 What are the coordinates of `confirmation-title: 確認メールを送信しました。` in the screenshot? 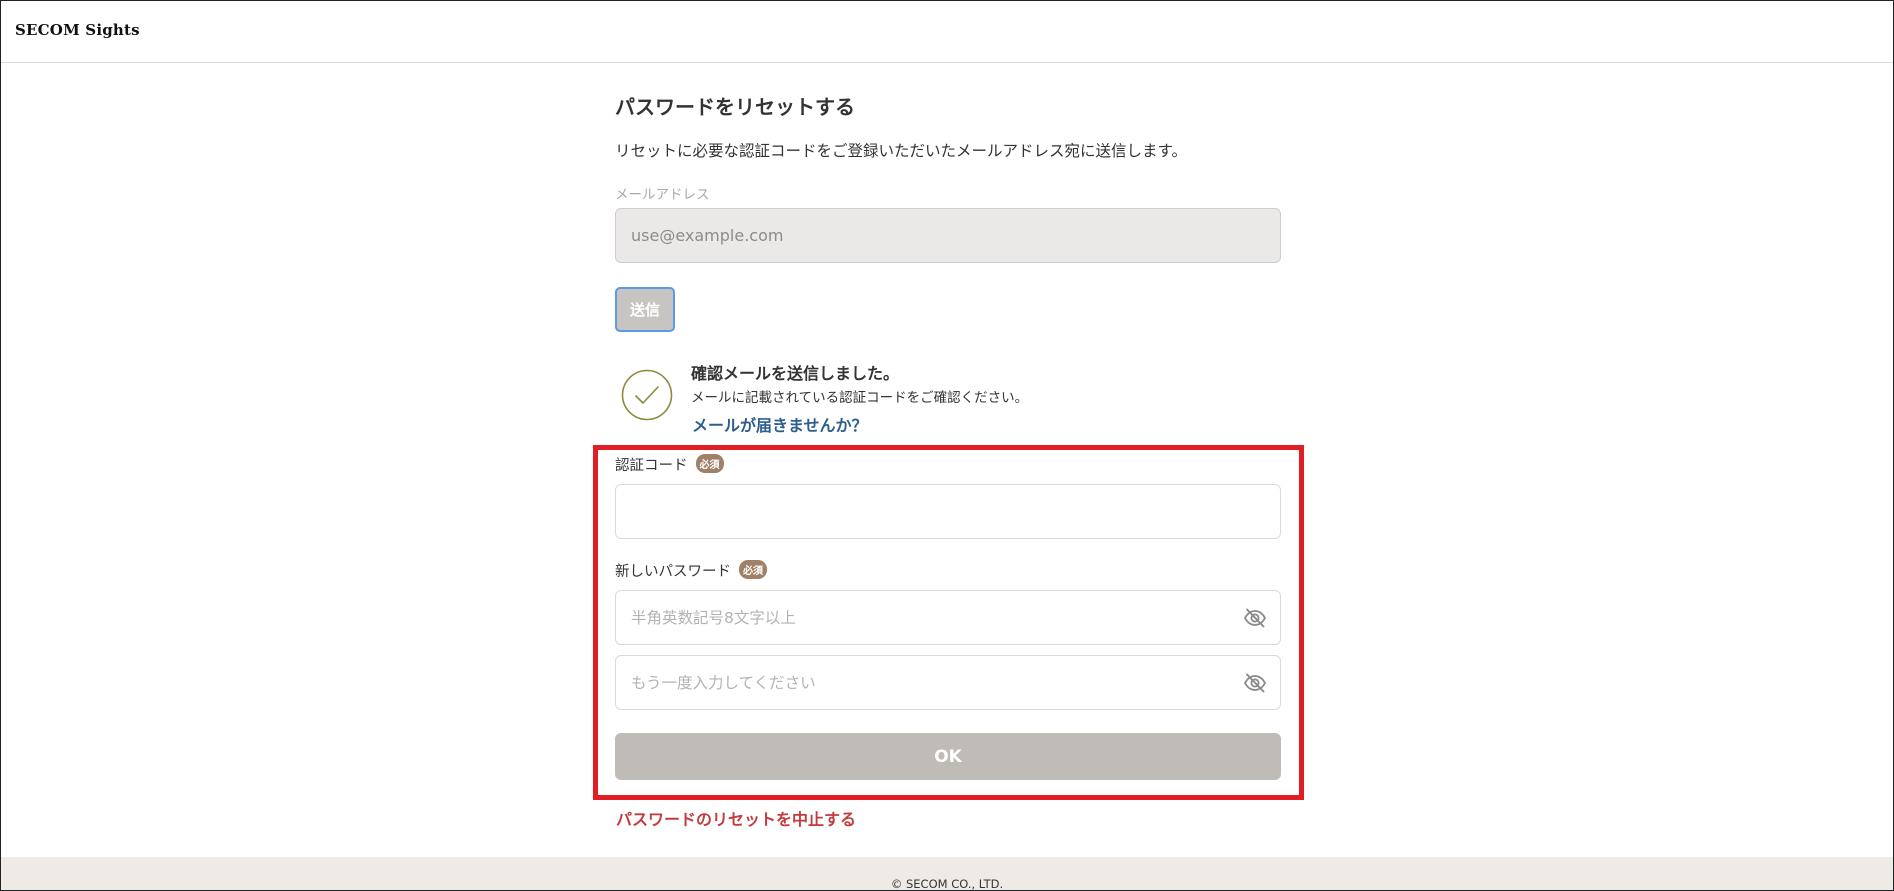 It's located at (795, 373).